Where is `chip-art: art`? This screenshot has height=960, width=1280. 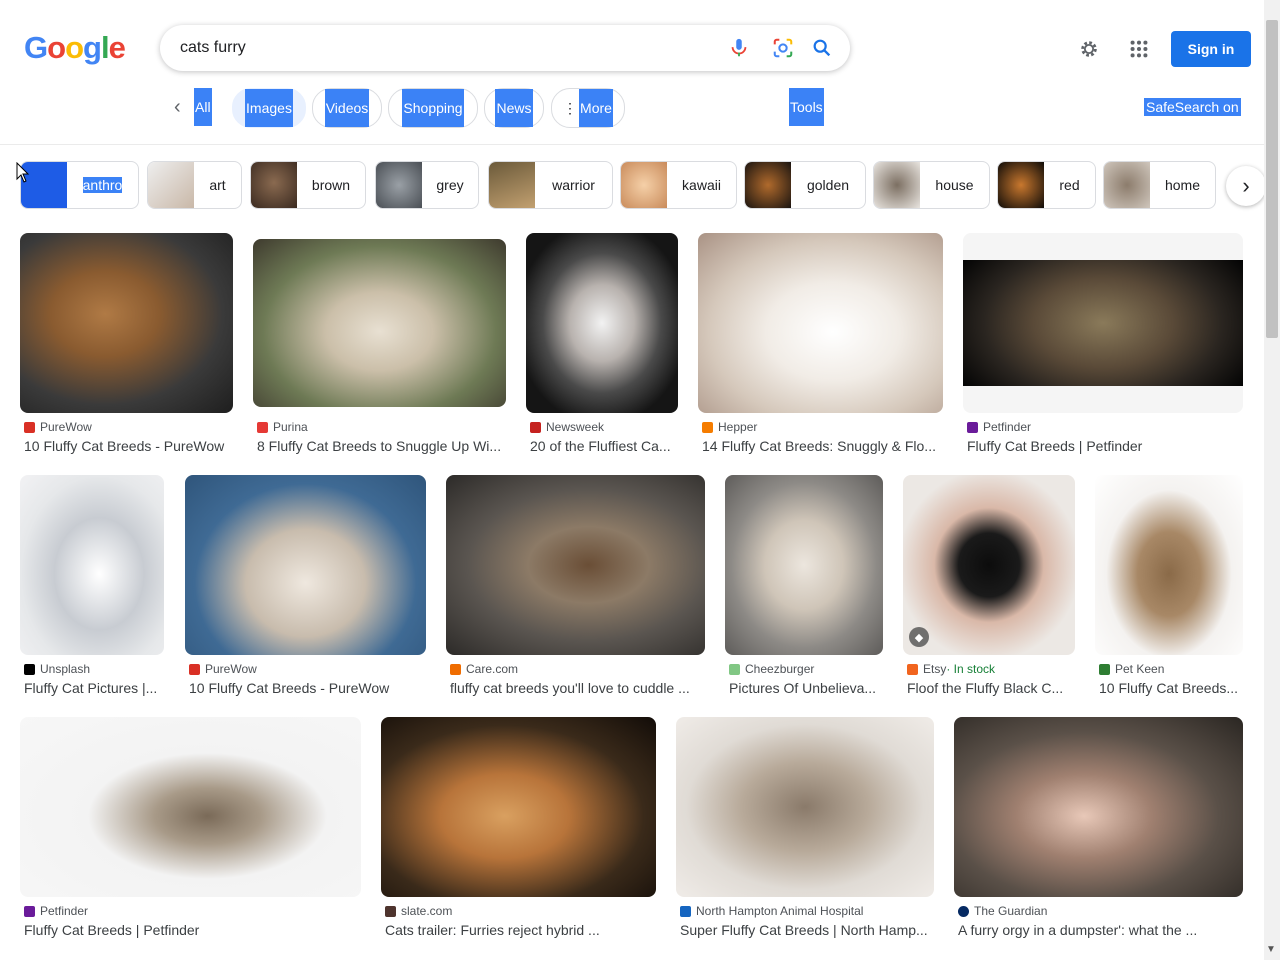
chip-art: art is located at coordinates (194, 185).